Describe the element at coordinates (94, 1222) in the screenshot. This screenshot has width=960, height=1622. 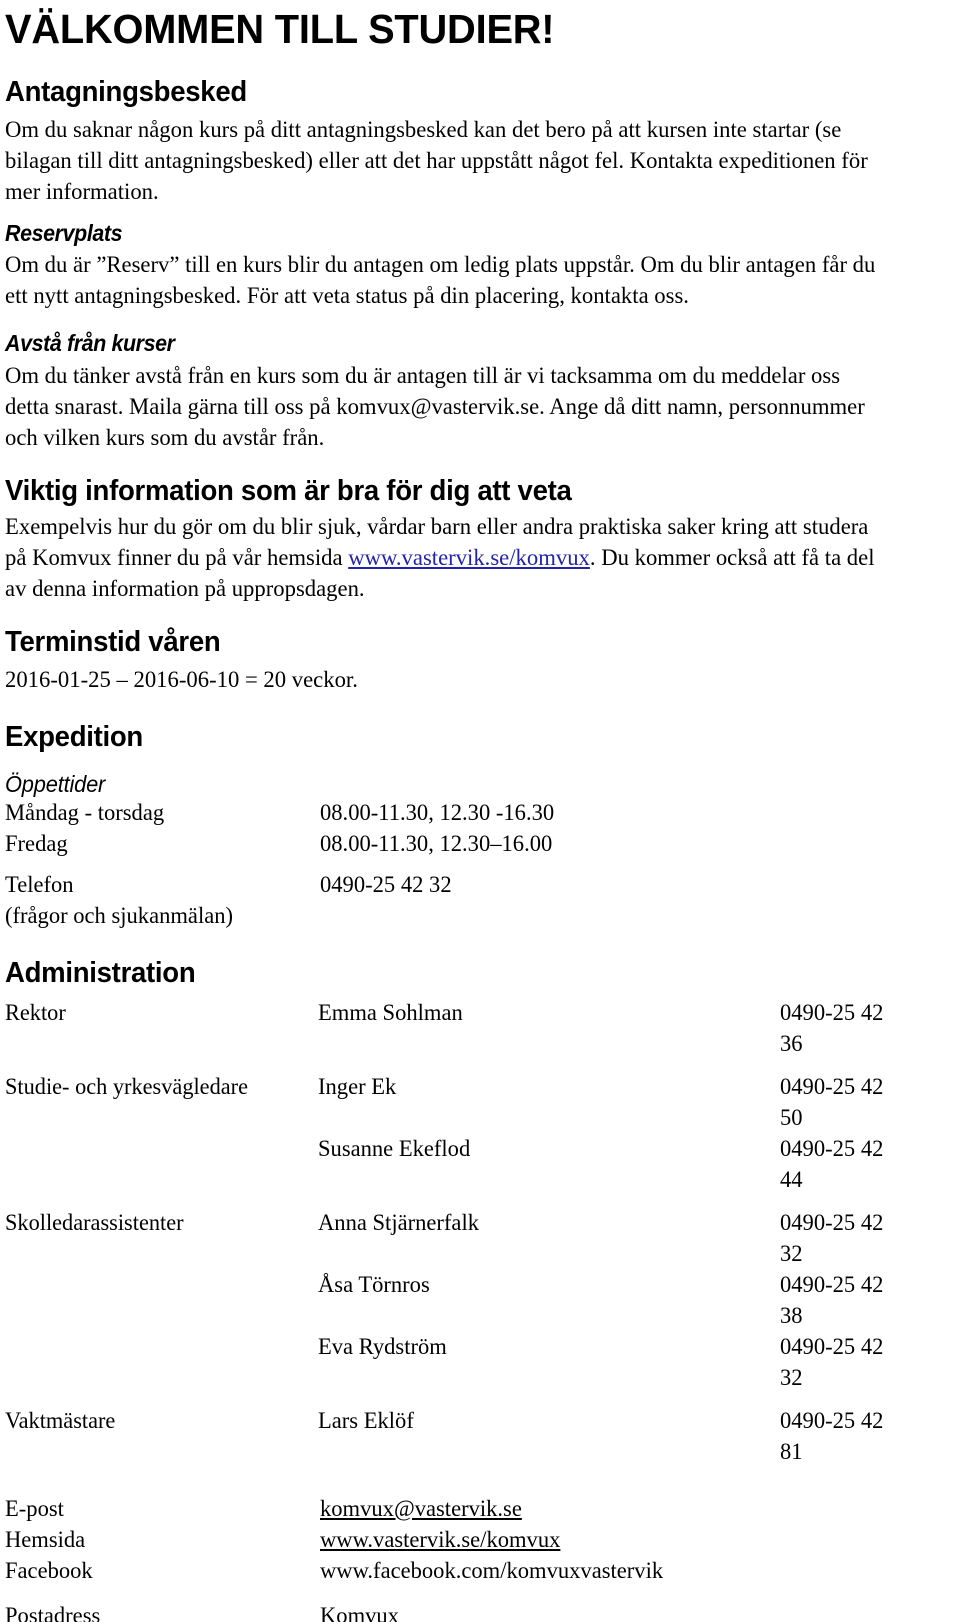
I see `staff-role-skolledarassistenter: Skolledarassistenter` at that location.